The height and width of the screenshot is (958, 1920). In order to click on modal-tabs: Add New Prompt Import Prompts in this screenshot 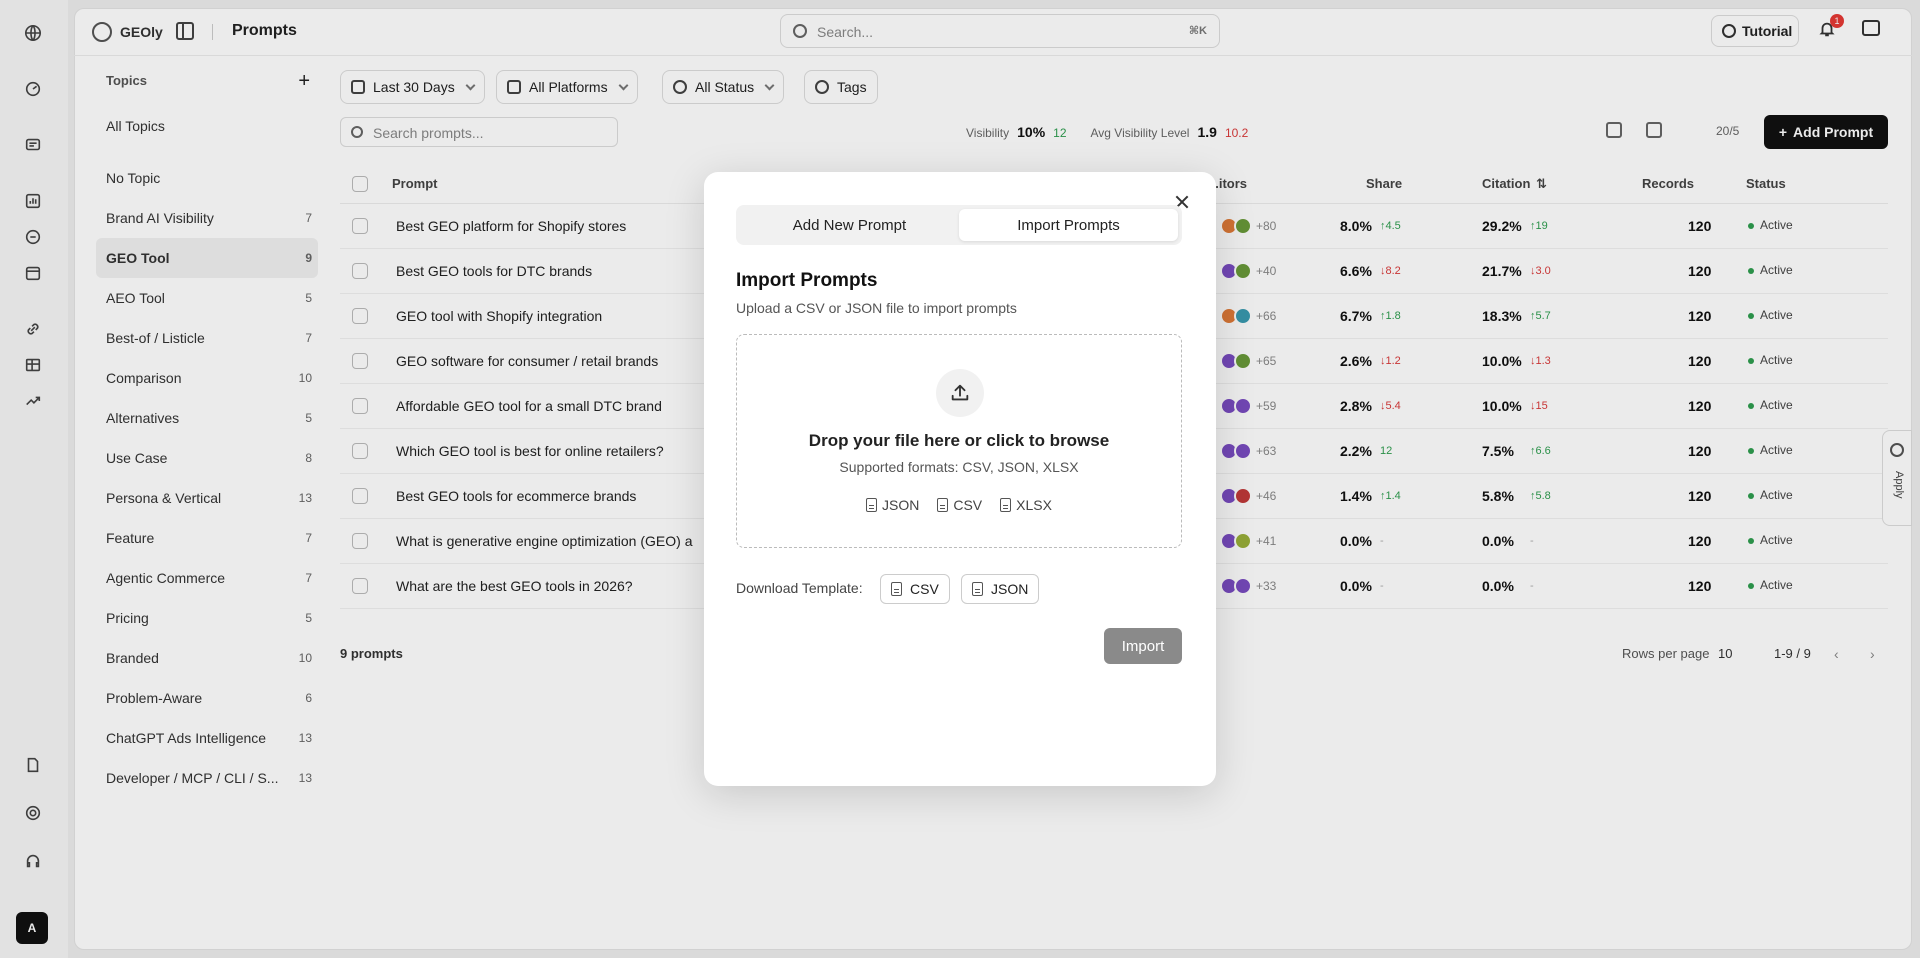, I will do `click(959, 225)`.